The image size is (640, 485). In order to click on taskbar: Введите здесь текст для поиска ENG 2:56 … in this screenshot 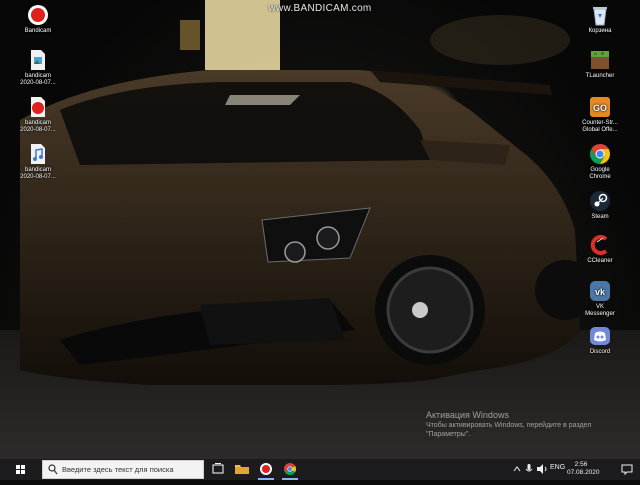, I will do `click(320, 469)`.